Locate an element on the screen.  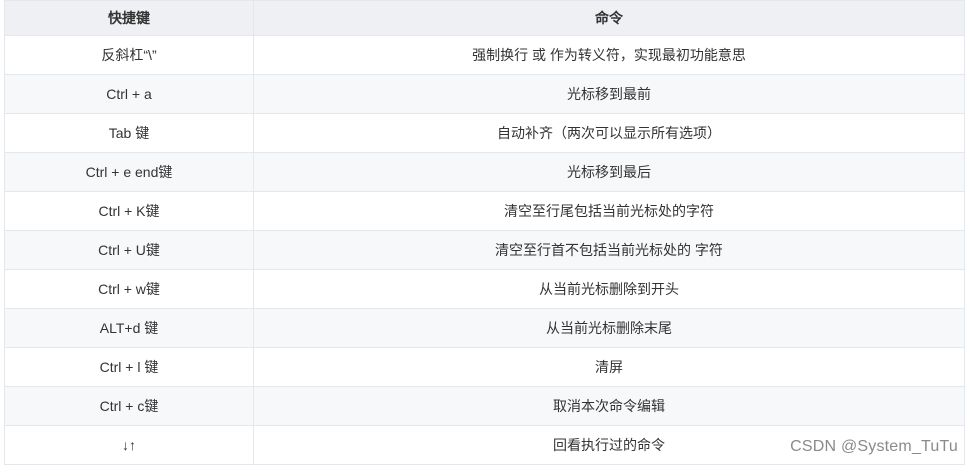
table-row: Ctrl + K键 清空至行尾包括当前光标处的字符 is located at coordinates (484, 211).